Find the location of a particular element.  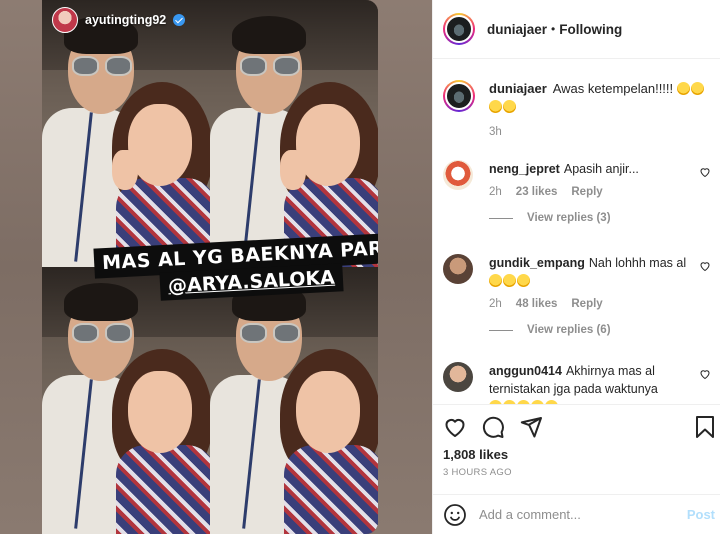

add-comment-bar: Post is located at coordinates (576, 514).